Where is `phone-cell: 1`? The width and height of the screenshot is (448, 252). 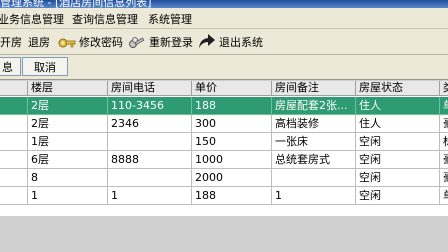
phone-cell: 1 is located at coordinates (150, 196).